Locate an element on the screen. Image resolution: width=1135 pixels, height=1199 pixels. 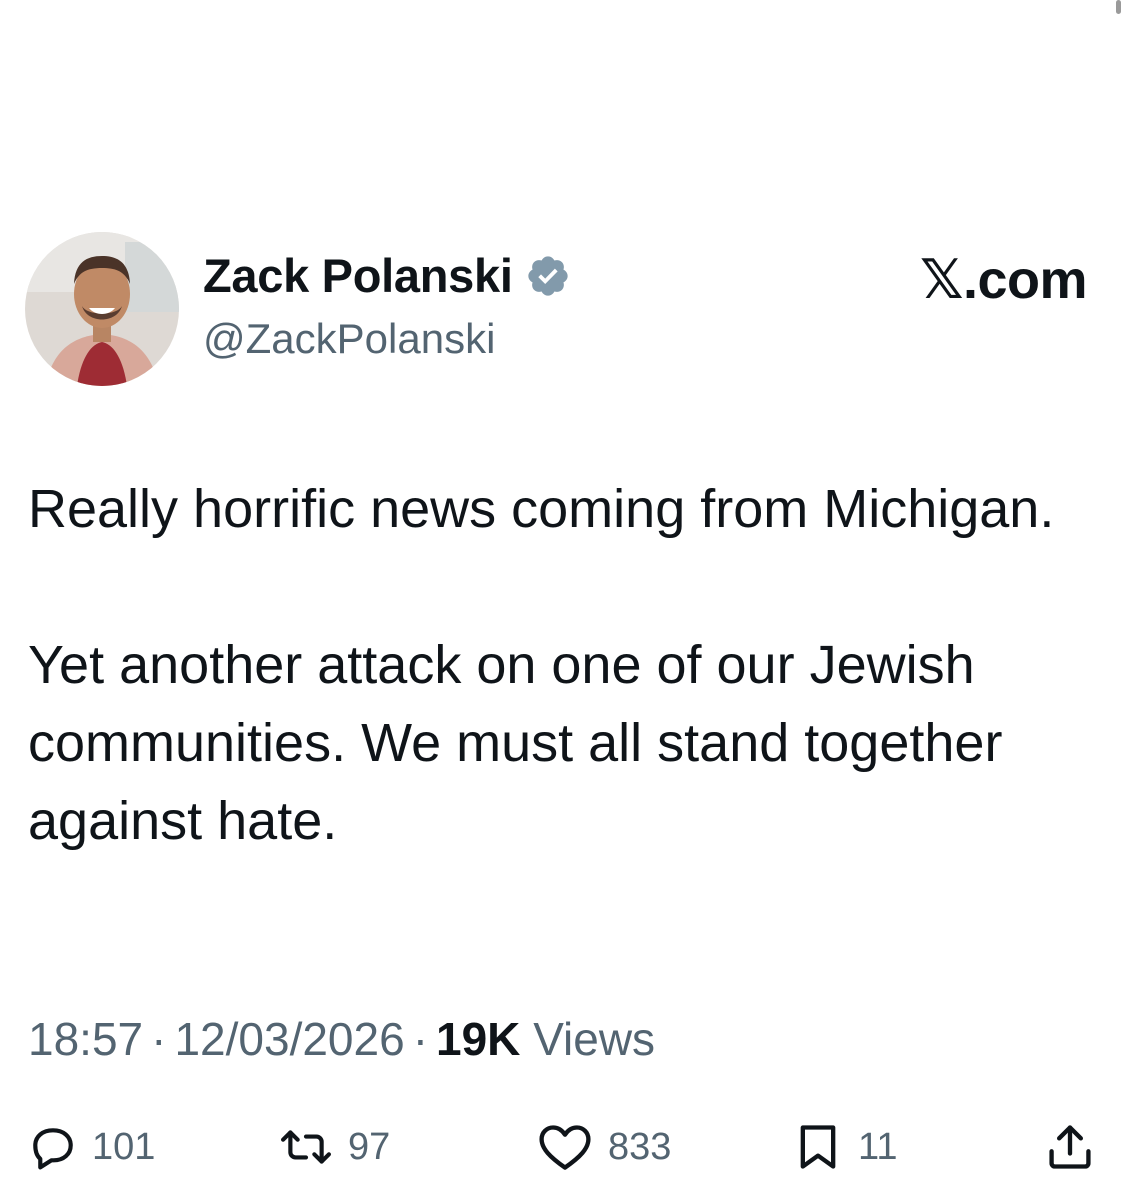
verified-badge-icon is located at coordinates (547, 276).